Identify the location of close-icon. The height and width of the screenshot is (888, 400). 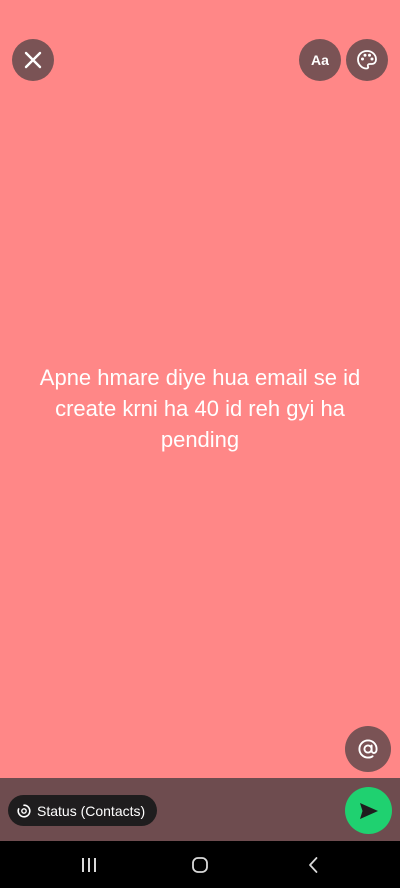
(33, 60).